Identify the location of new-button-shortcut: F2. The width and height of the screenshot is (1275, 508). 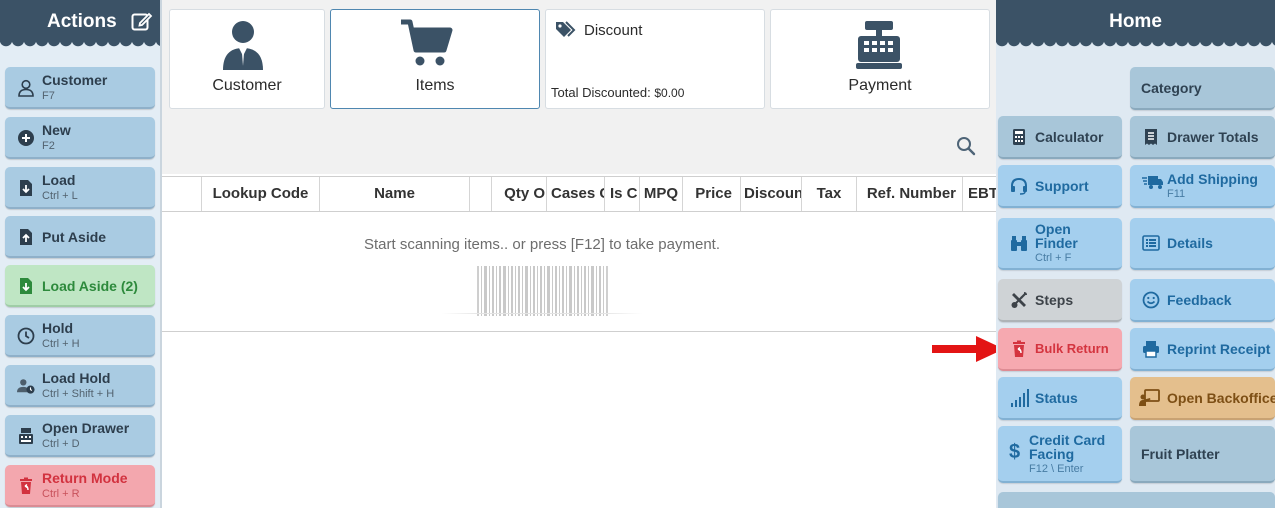
(48, 146).